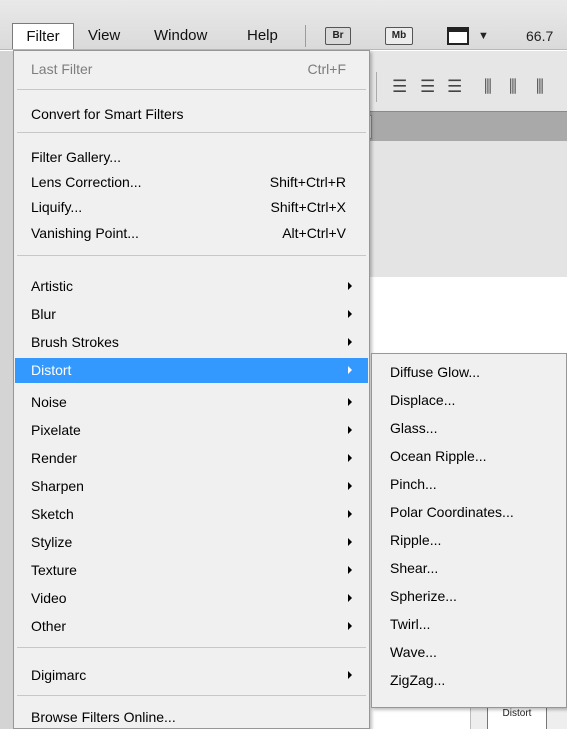 This screenshot has width=567, height=729. I want to click on menu-item-pixelate: Pixelate, so click(191, 430).